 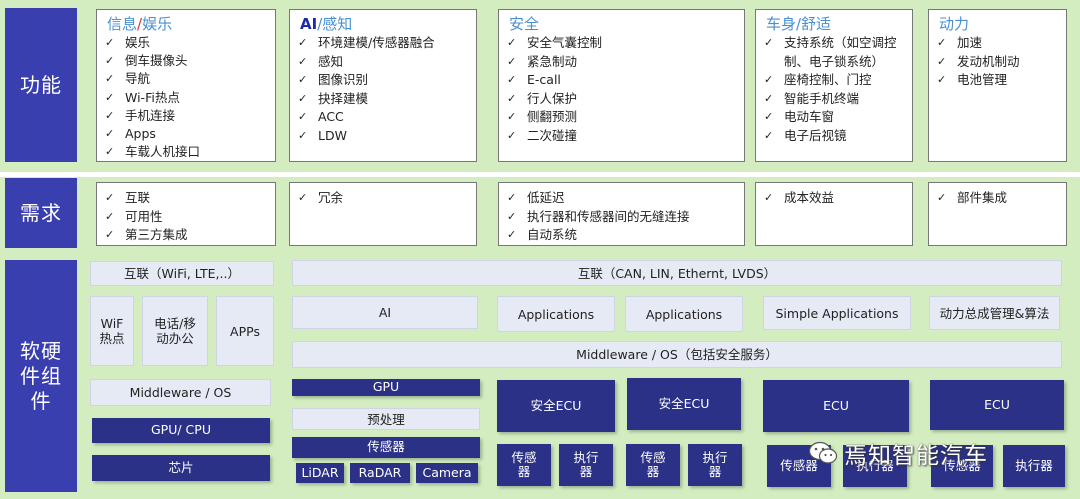 I want to click on list-item: ✓ 发动机制动, so click(x=978, y=62).